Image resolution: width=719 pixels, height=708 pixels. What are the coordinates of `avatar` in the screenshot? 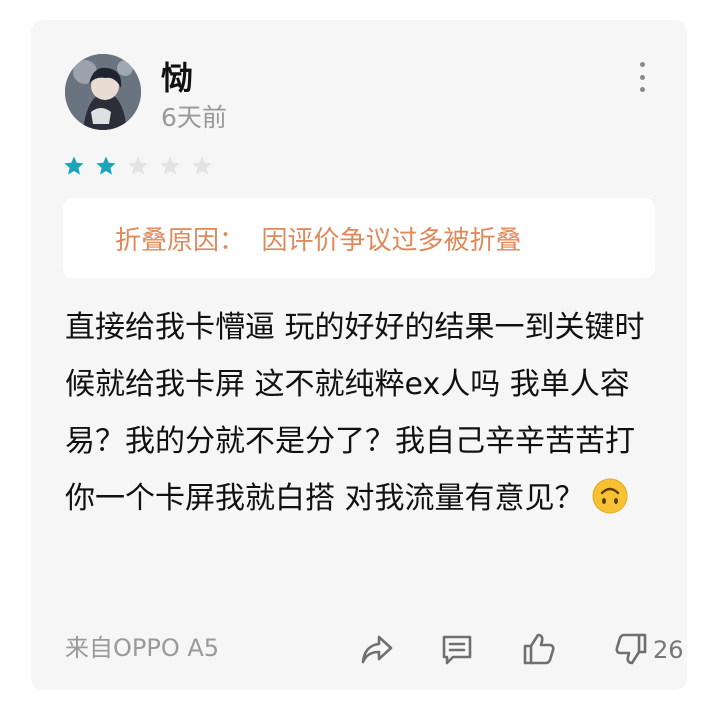 It's located at (103, 92).